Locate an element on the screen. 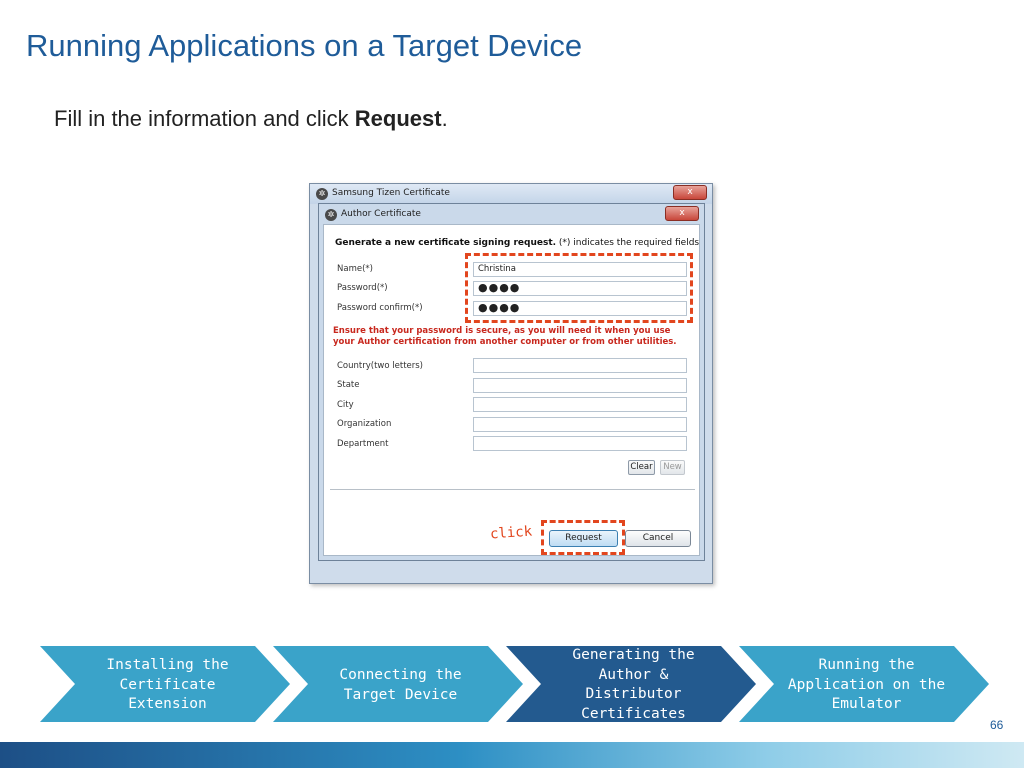 The width and height of the screenshot is (1024, 768). step-3-line: Distributor is located at coordinates (633, 694).